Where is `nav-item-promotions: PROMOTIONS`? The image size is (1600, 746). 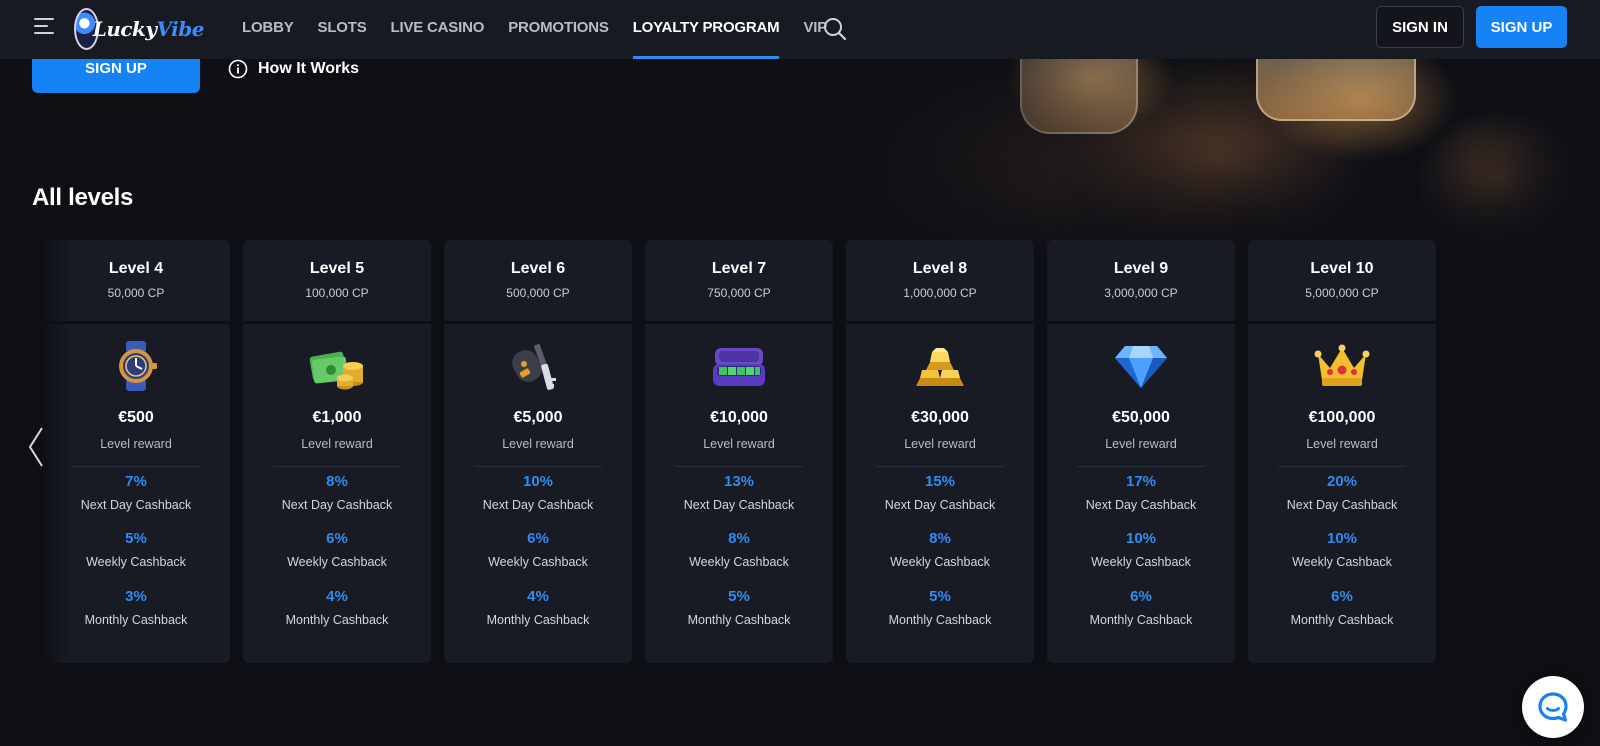
nav-item-promotions: PROMOTIONS is located at coordinates (558, 29).